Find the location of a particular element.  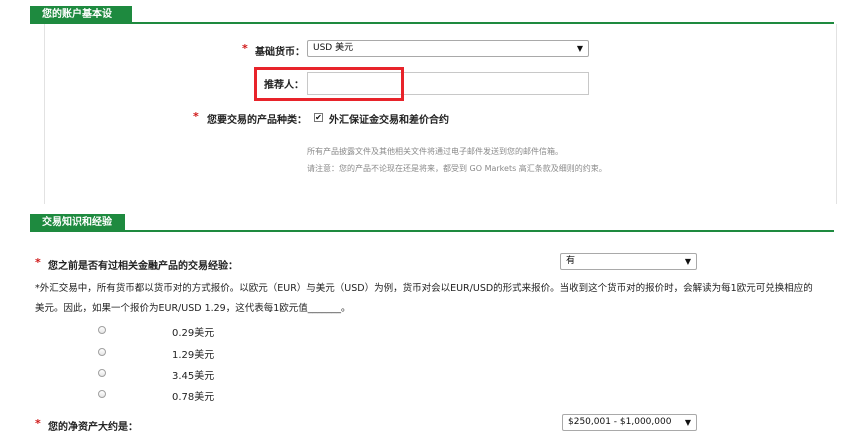

net-assets-label: 您的净资产大约是： is located at coordinates (93, 427).